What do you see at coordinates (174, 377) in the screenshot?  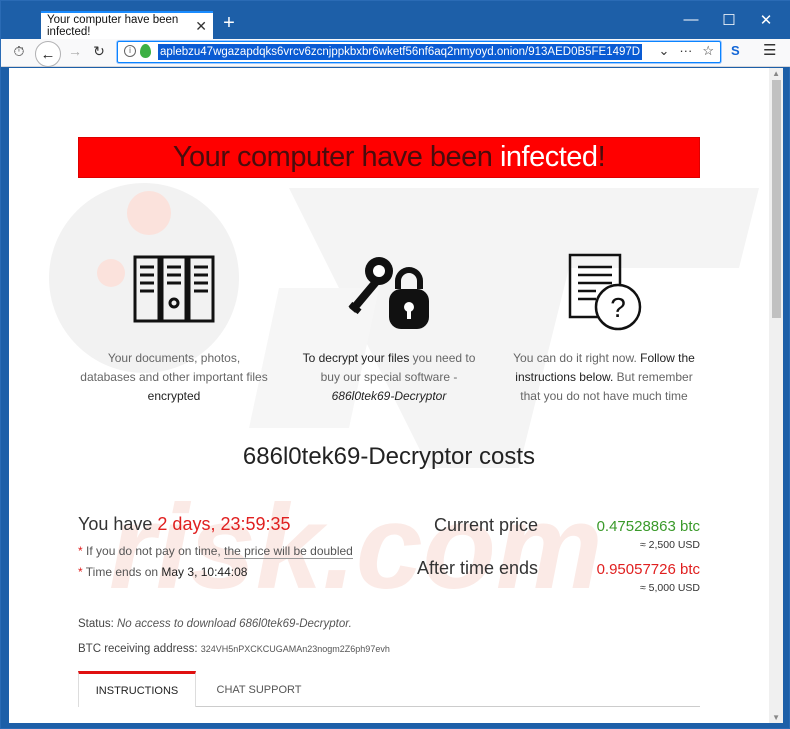 I see `feature1-line2: databases and other important files` at bounding box center [174, 377].